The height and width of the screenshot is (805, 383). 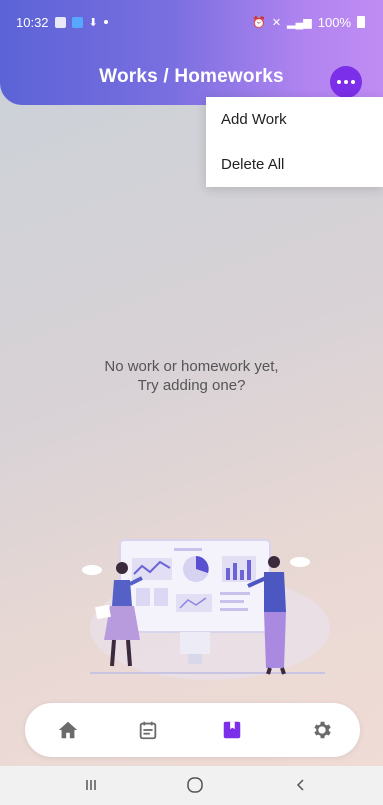 What do you see at coordinates (191, 52) in the screenshot?
I see `app-header: 10:32 ⬇ ⏰ ✕ ▂▄▆ 100% Works / Homeworks` at bounding box center [191, 52].